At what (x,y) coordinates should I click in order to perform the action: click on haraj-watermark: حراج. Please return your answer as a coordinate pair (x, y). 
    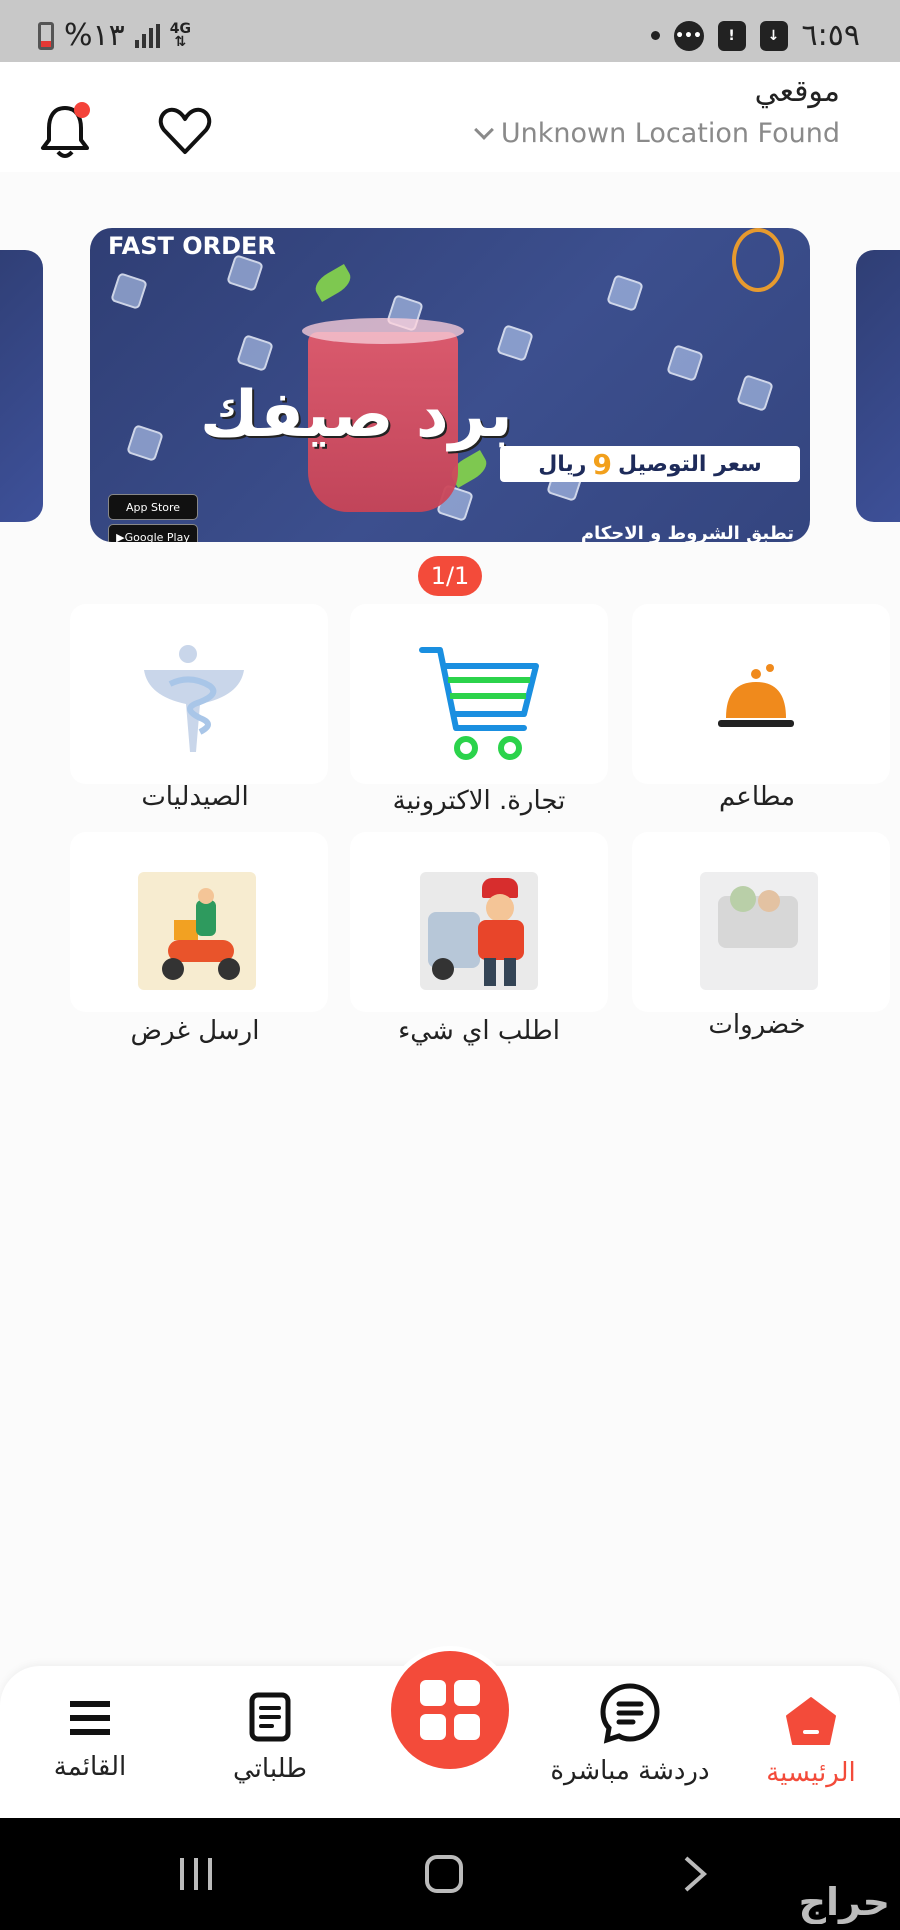
    Looking at the image, I should click on (844, 1902).